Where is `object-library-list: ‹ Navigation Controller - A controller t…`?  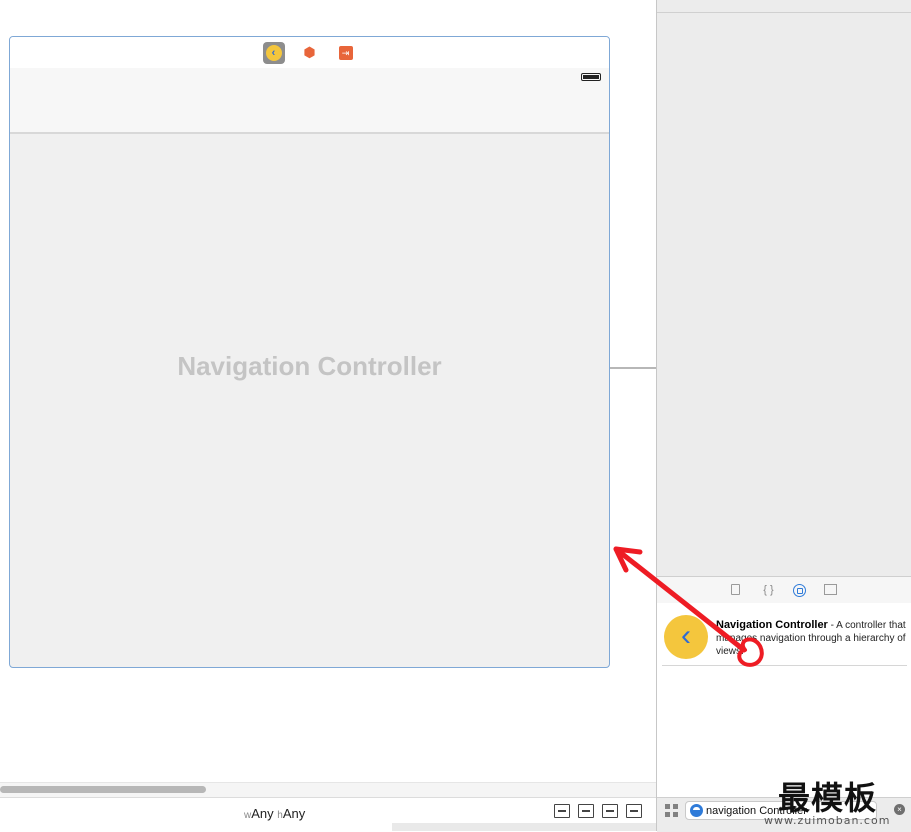
object-library-list: ‹ Navigation Controller - A controller t… is located at coordinates (784, 700).